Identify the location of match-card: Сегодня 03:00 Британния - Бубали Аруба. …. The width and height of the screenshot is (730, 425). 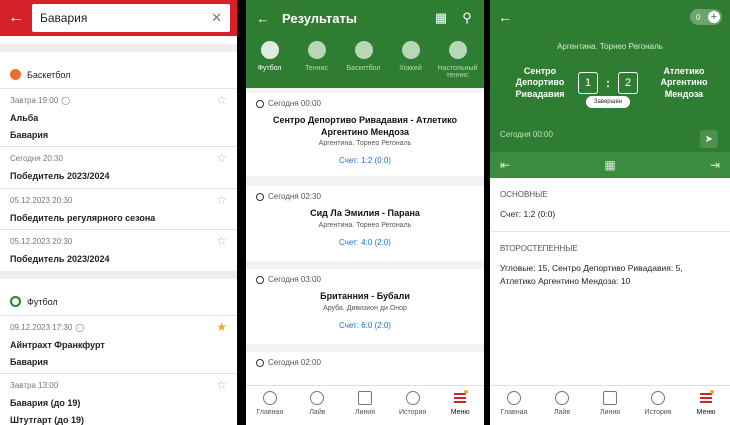
(365, 306).